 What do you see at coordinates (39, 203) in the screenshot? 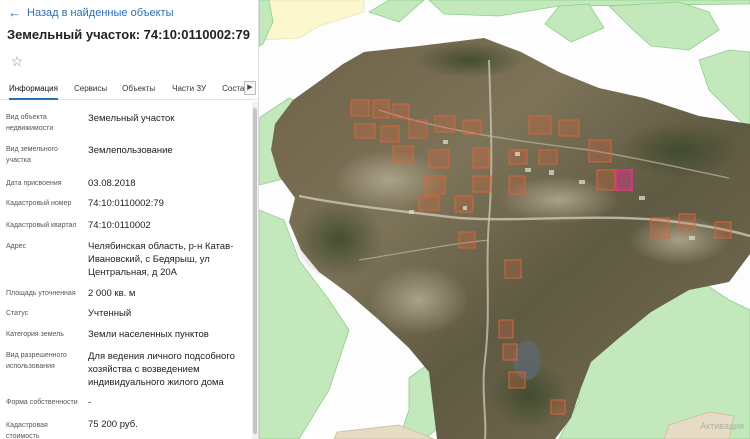
I see `property-label: Кадастровый номер` at bounding box center [39, 203].